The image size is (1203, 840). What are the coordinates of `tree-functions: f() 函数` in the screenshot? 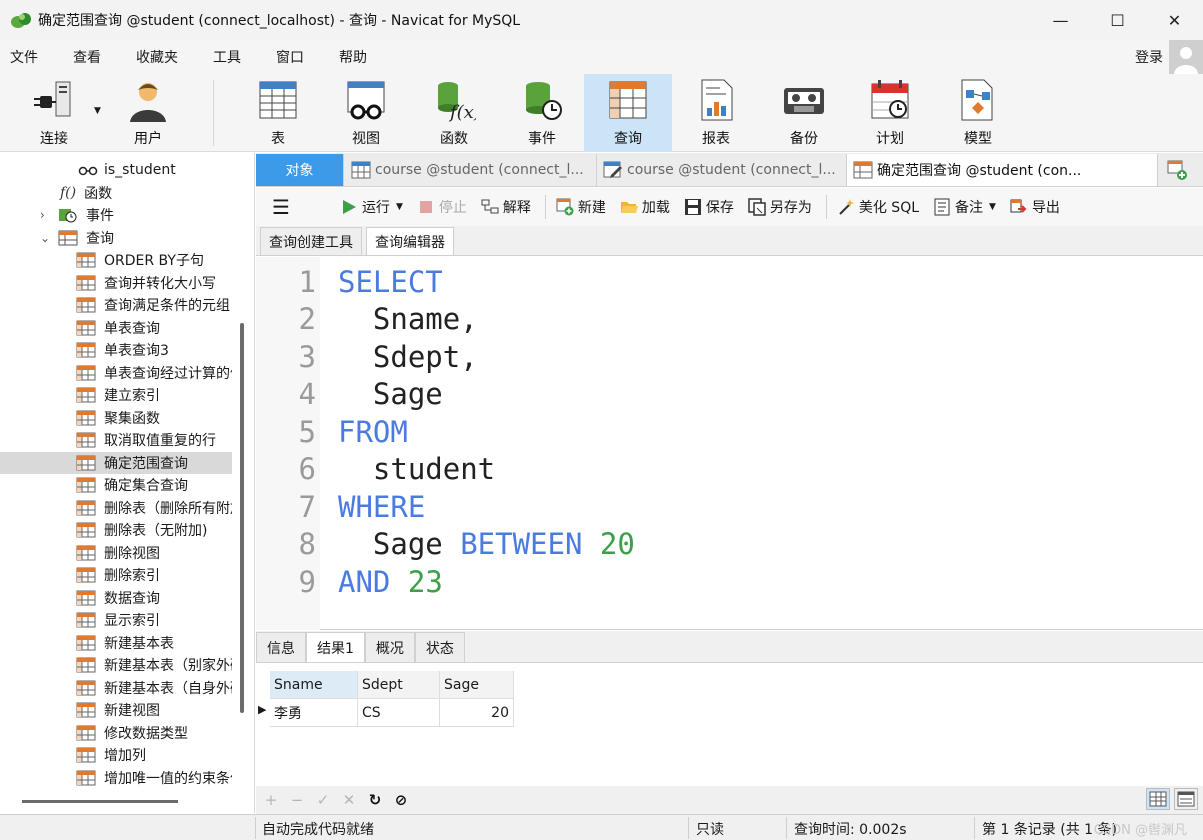 It's located at (116, 193).